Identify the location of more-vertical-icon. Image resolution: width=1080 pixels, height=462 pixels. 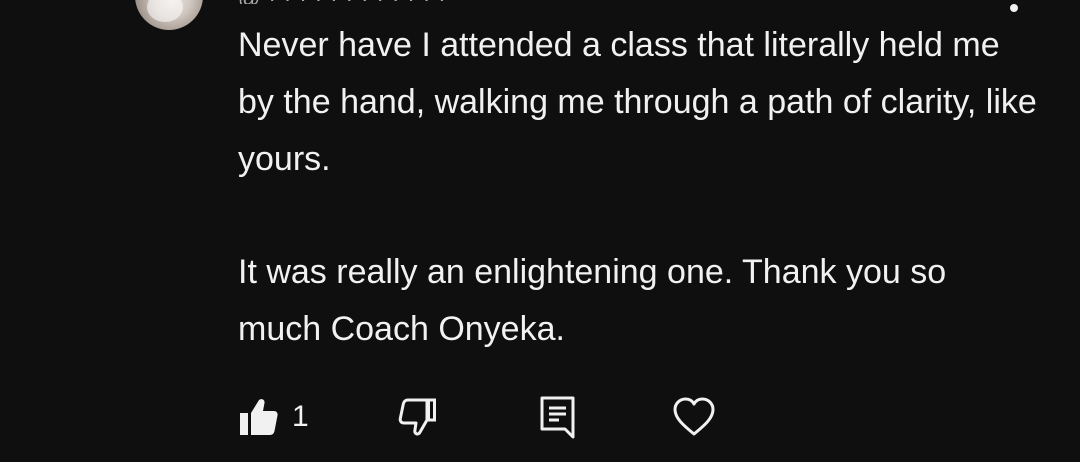
(1014, 8).